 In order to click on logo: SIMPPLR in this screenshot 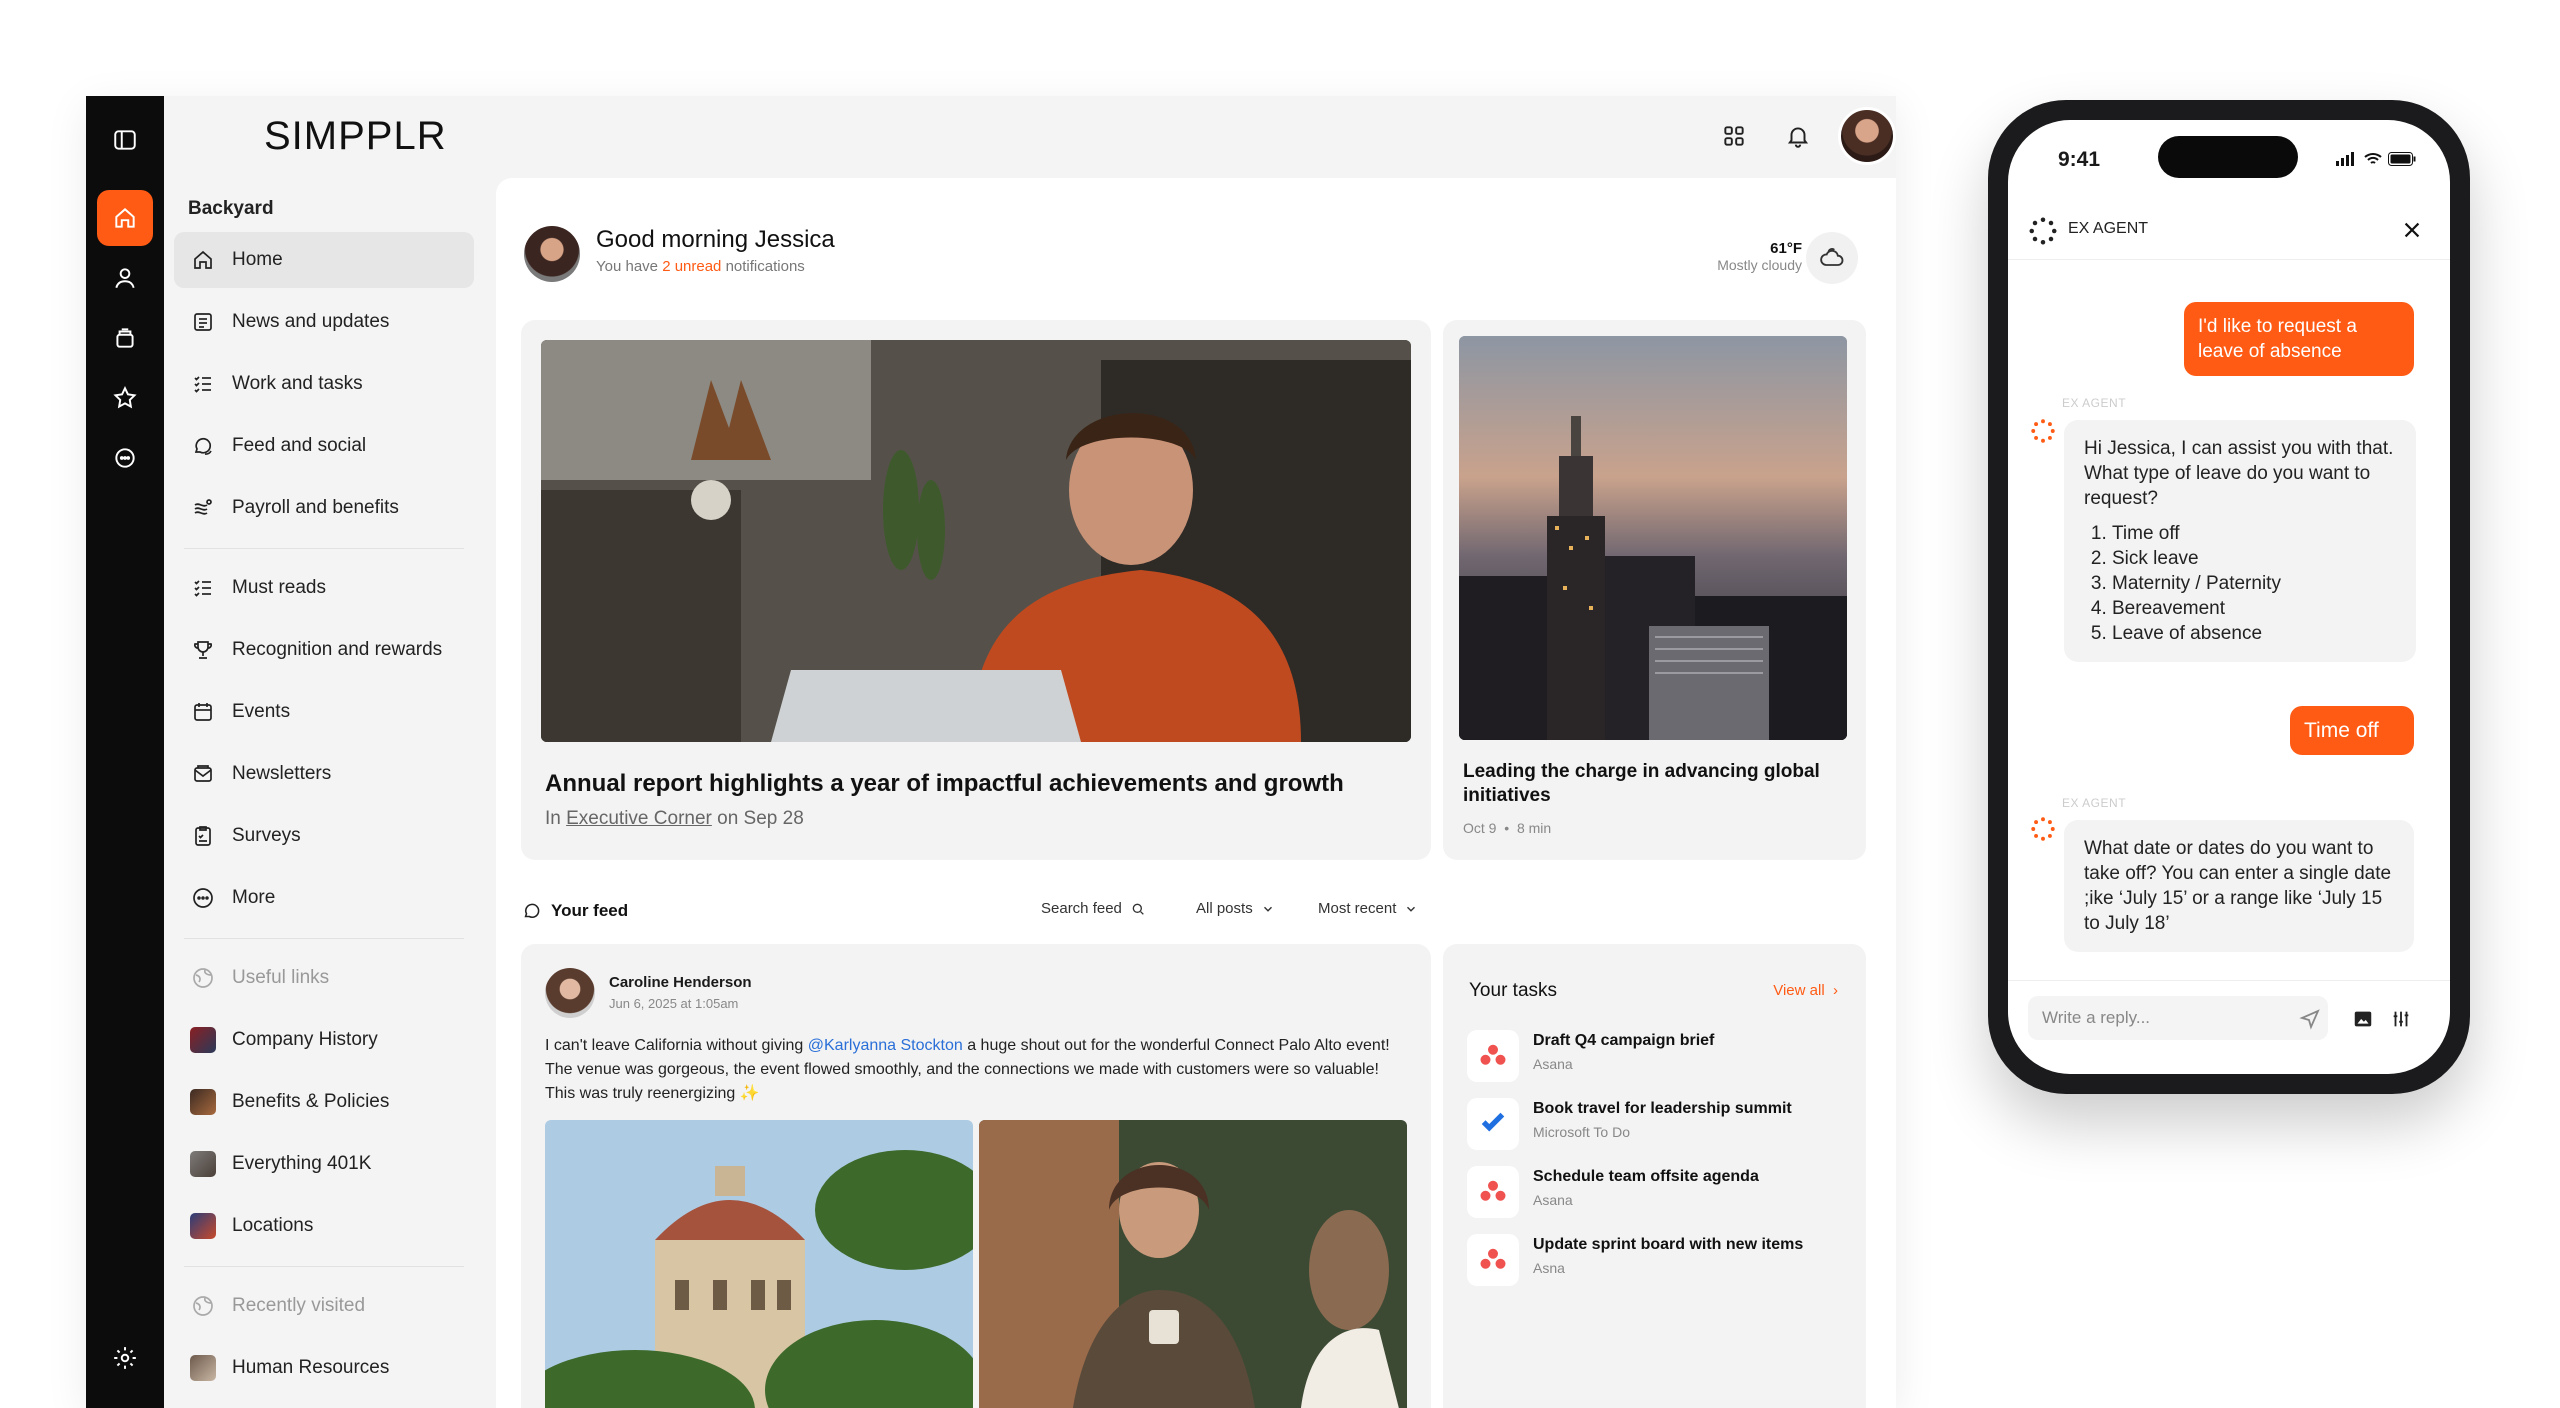, I will do `click(355, 136)`.